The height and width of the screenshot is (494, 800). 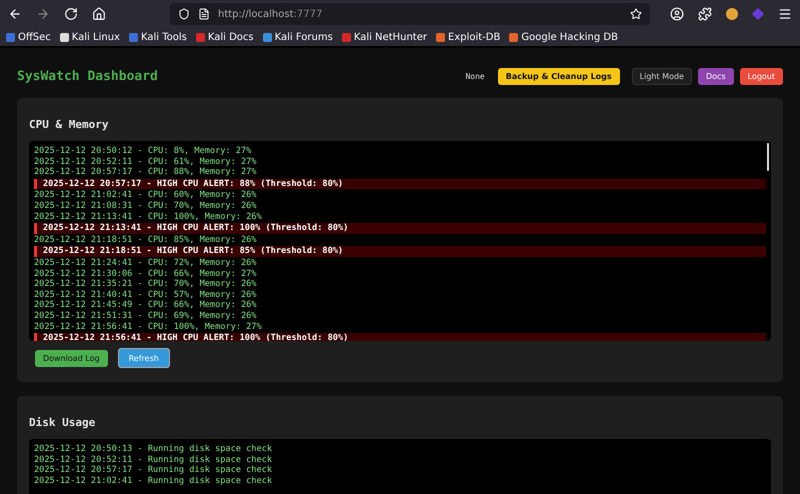 I want to click on extension-icon, so click(x=732, y=14).